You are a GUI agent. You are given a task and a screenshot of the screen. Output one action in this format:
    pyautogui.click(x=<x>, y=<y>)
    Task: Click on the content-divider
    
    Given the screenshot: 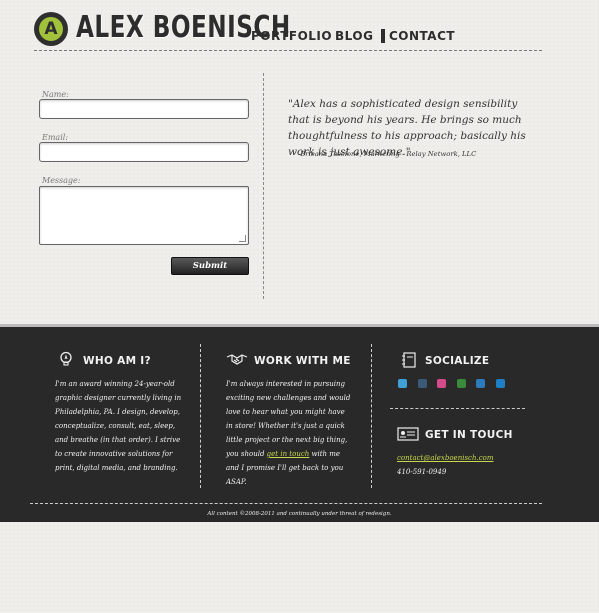 What is the action you would take?
    pyautogui.click(x=263, y=186)
    